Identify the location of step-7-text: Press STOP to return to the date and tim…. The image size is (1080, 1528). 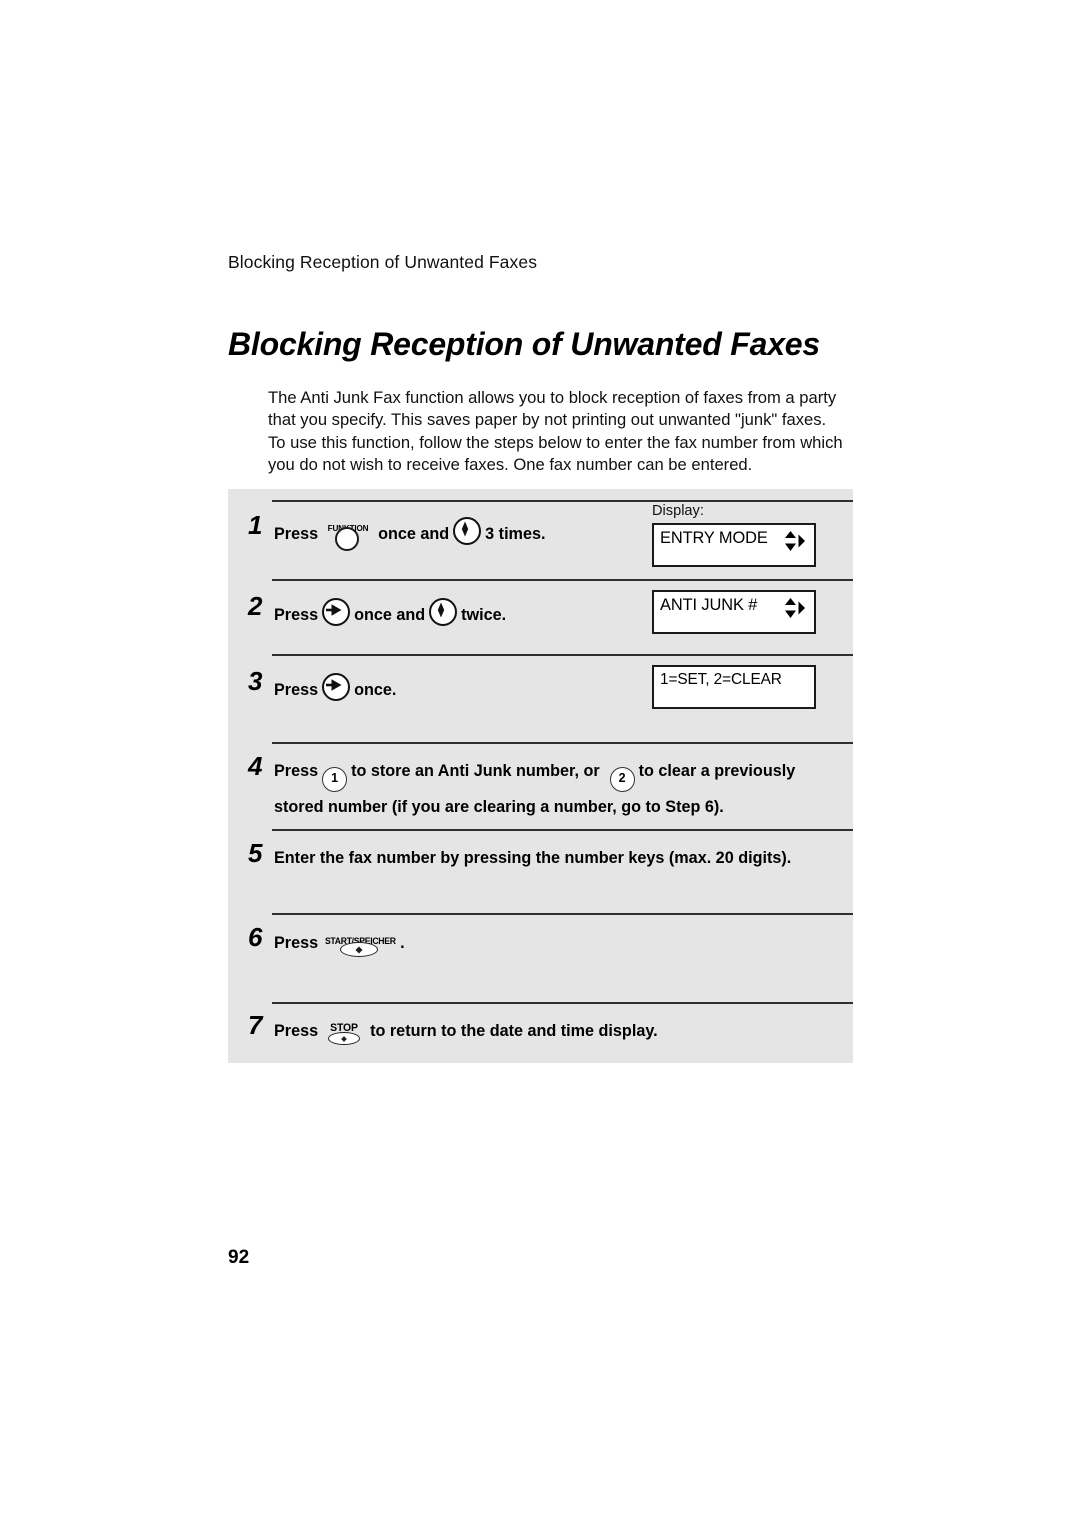
(466, 1032).